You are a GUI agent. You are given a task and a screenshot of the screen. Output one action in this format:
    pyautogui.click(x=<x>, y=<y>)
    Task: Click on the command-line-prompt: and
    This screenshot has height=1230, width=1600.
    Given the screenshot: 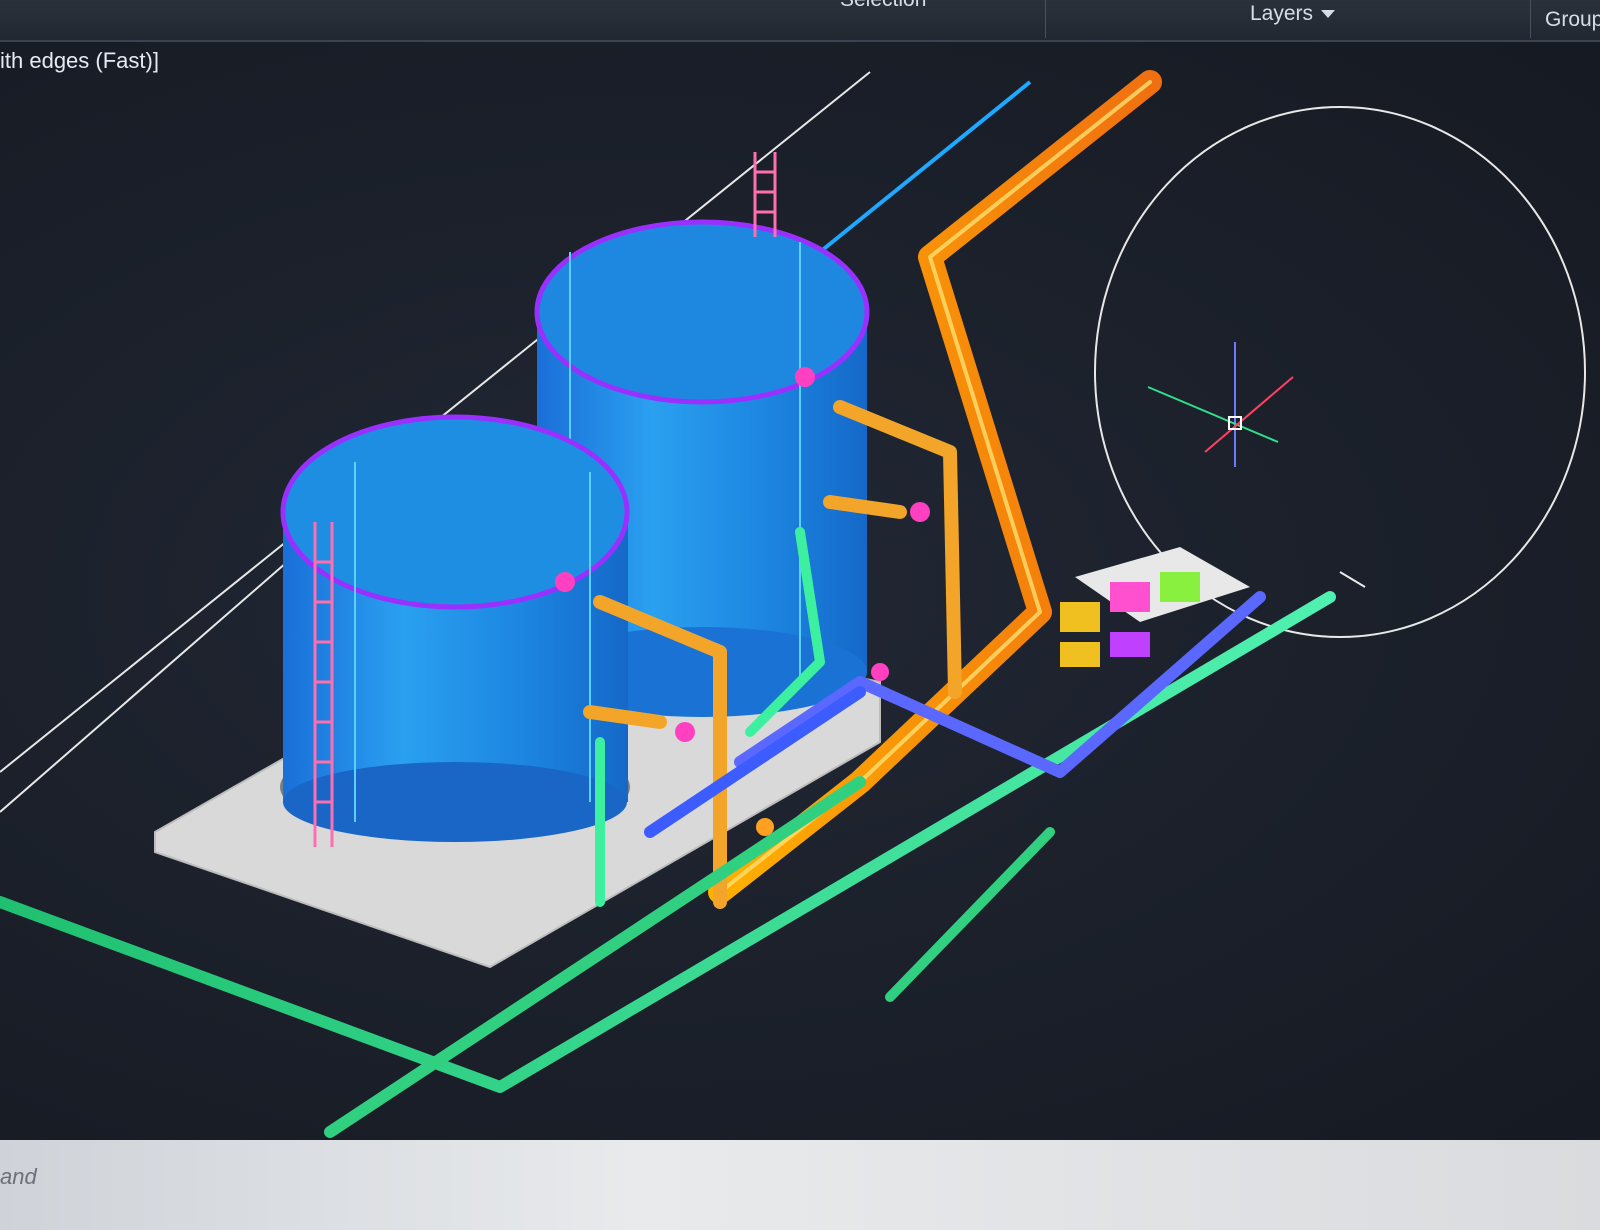 What is the action you would take?
    pyautogui.click(x=18, y=1177)
    